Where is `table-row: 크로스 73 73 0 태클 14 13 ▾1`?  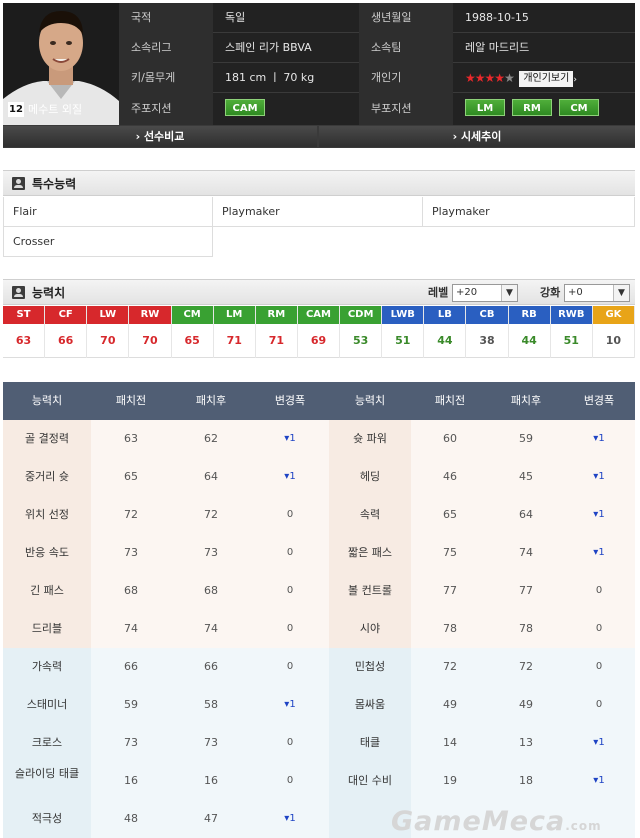
table-row: 크로스 73 73 0 태클 14 13 ▾1 is located at coordinates (319, 743).